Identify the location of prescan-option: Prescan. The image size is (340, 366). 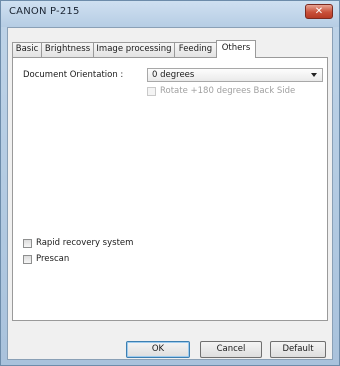
(63, 260).